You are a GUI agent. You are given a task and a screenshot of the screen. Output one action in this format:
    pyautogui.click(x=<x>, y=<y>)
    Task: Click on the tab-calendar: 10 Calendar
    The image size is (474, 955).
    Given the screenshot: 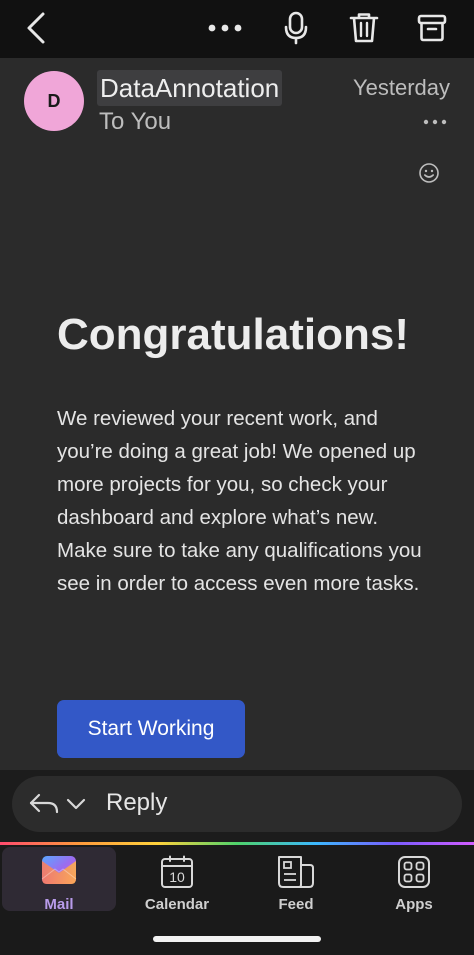 What is the action you would take?
    pyautogui.click(x=177, y=880)
    